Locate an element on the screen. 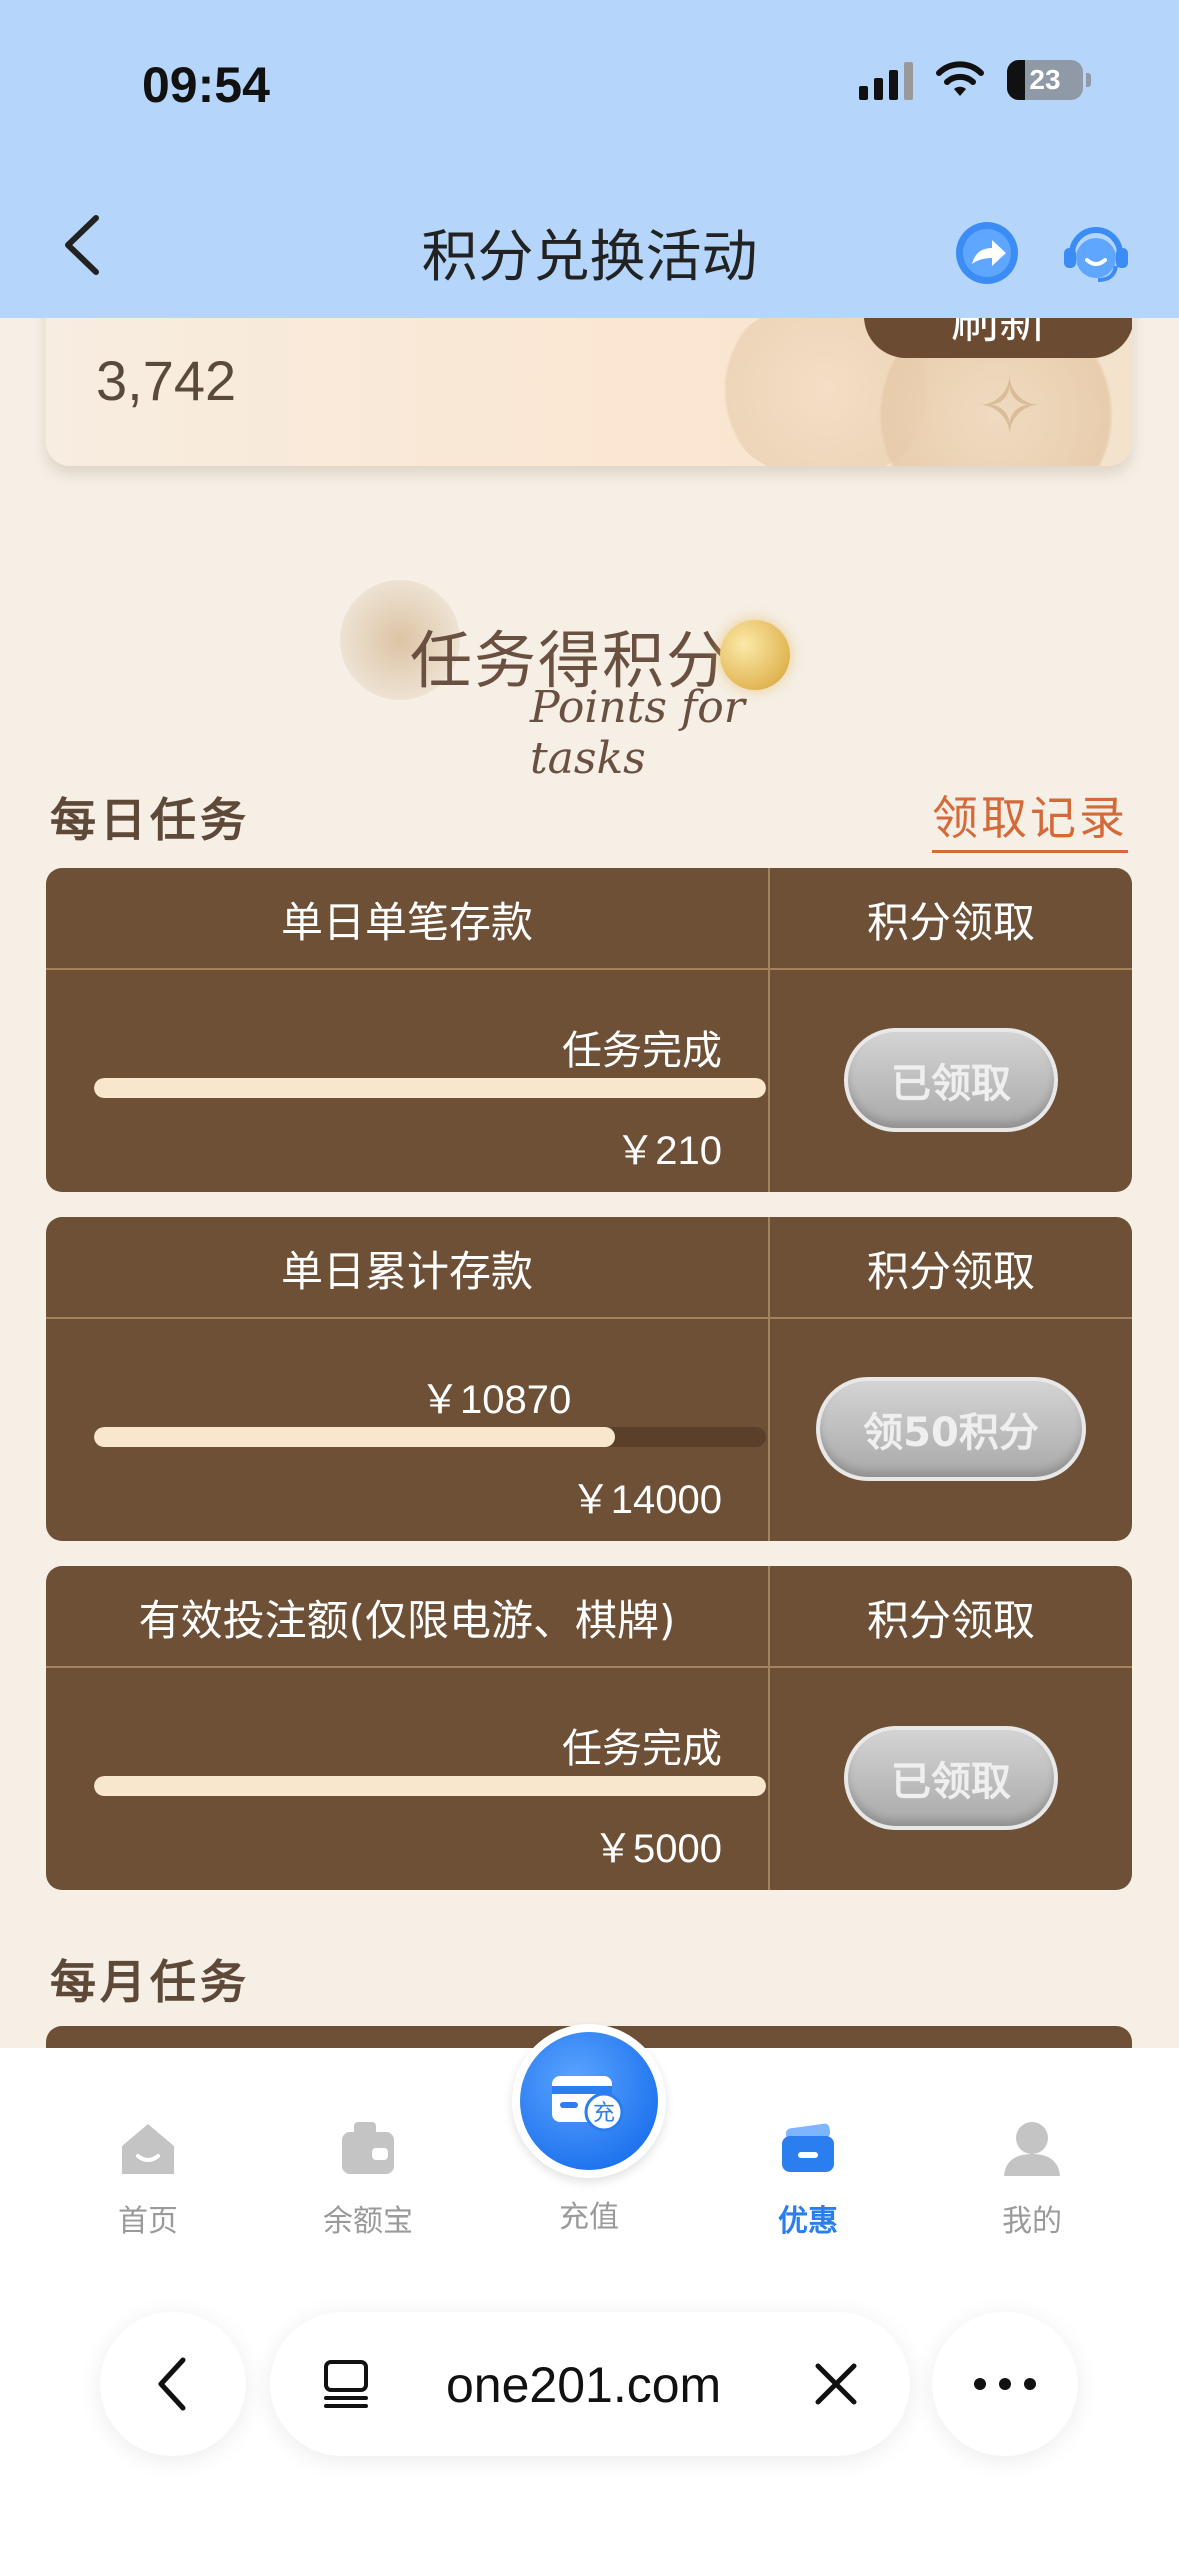 The image size is (1179, 2556). wallet-icon is located at coordinates (368, 2148).